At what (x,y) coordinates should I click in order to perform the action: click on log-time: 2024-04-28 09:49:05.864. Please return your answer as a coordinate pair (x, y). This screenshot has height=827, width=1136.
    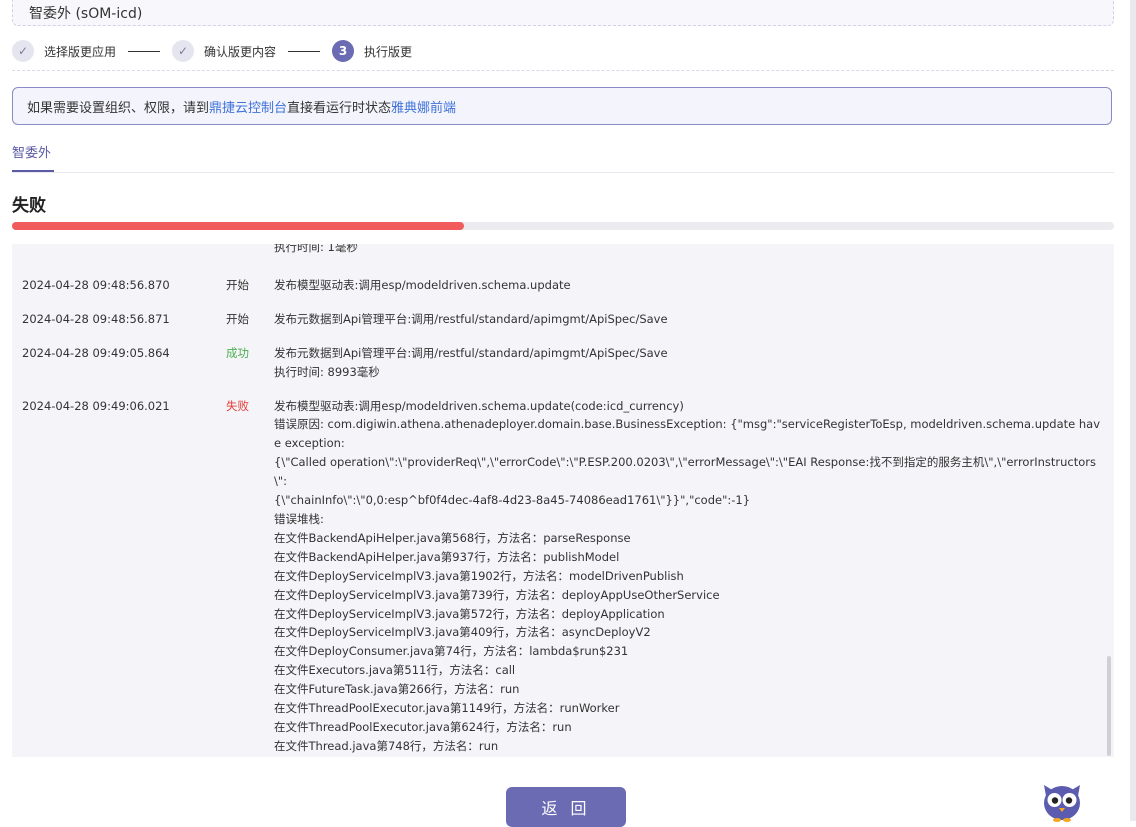
    Looking at the image, I should click on (96, 352).